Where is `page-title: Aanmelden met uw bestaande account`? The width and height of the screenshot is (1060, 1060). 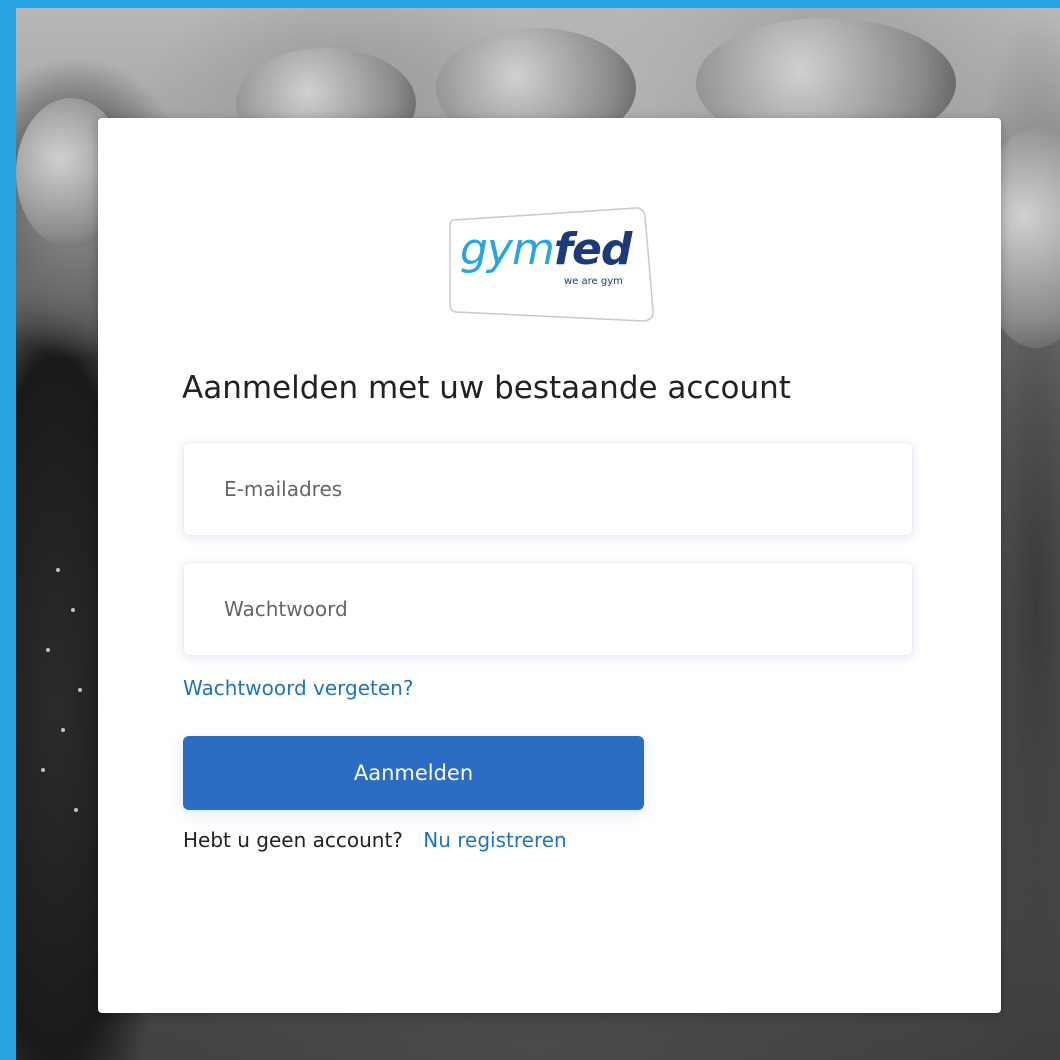 page-title: Aanmelden met uw bestaande account is located at coordinates (486, 388).